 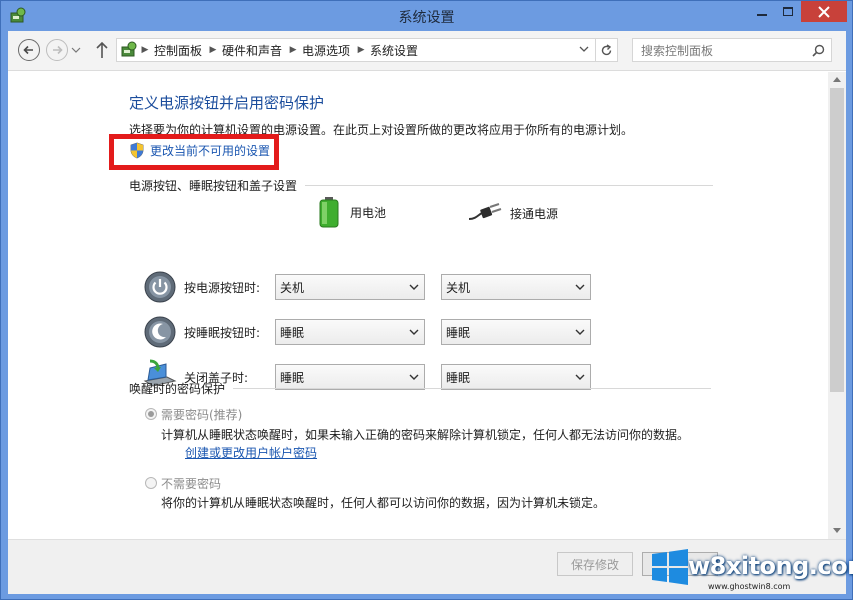 What do you see at coordinates (102, 50) in the screenshot?
I see `up-arrow-icon` at bounding box center [102, 50].